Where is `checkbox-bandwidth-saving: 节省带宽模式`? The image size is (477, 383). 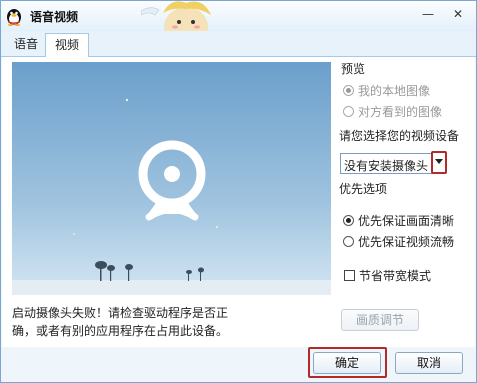
checkbox-bandwidth-saving: 节省带宽模式 is located at coordinates (387, 275).